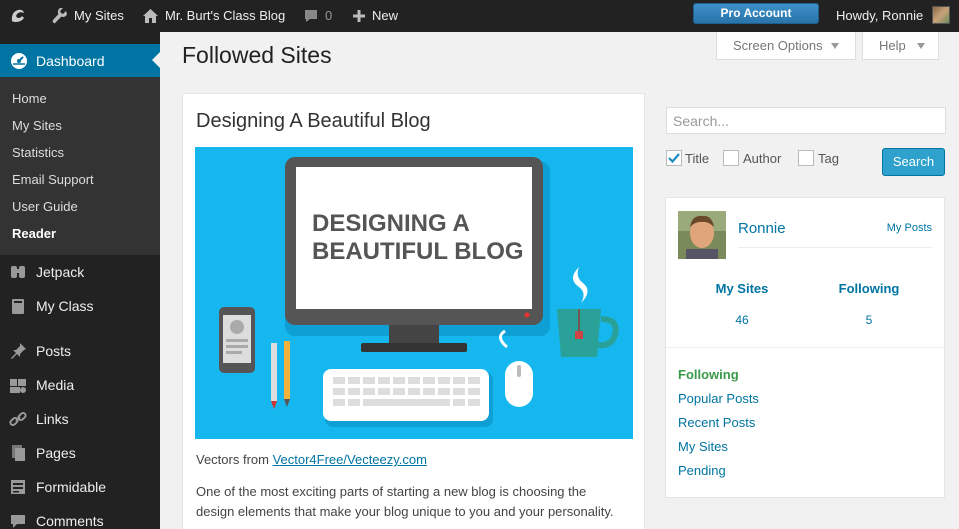  Describe the element at coordinates (742, 320) in the screenshot. I see `my-sites-stat-count: 46` at that location.